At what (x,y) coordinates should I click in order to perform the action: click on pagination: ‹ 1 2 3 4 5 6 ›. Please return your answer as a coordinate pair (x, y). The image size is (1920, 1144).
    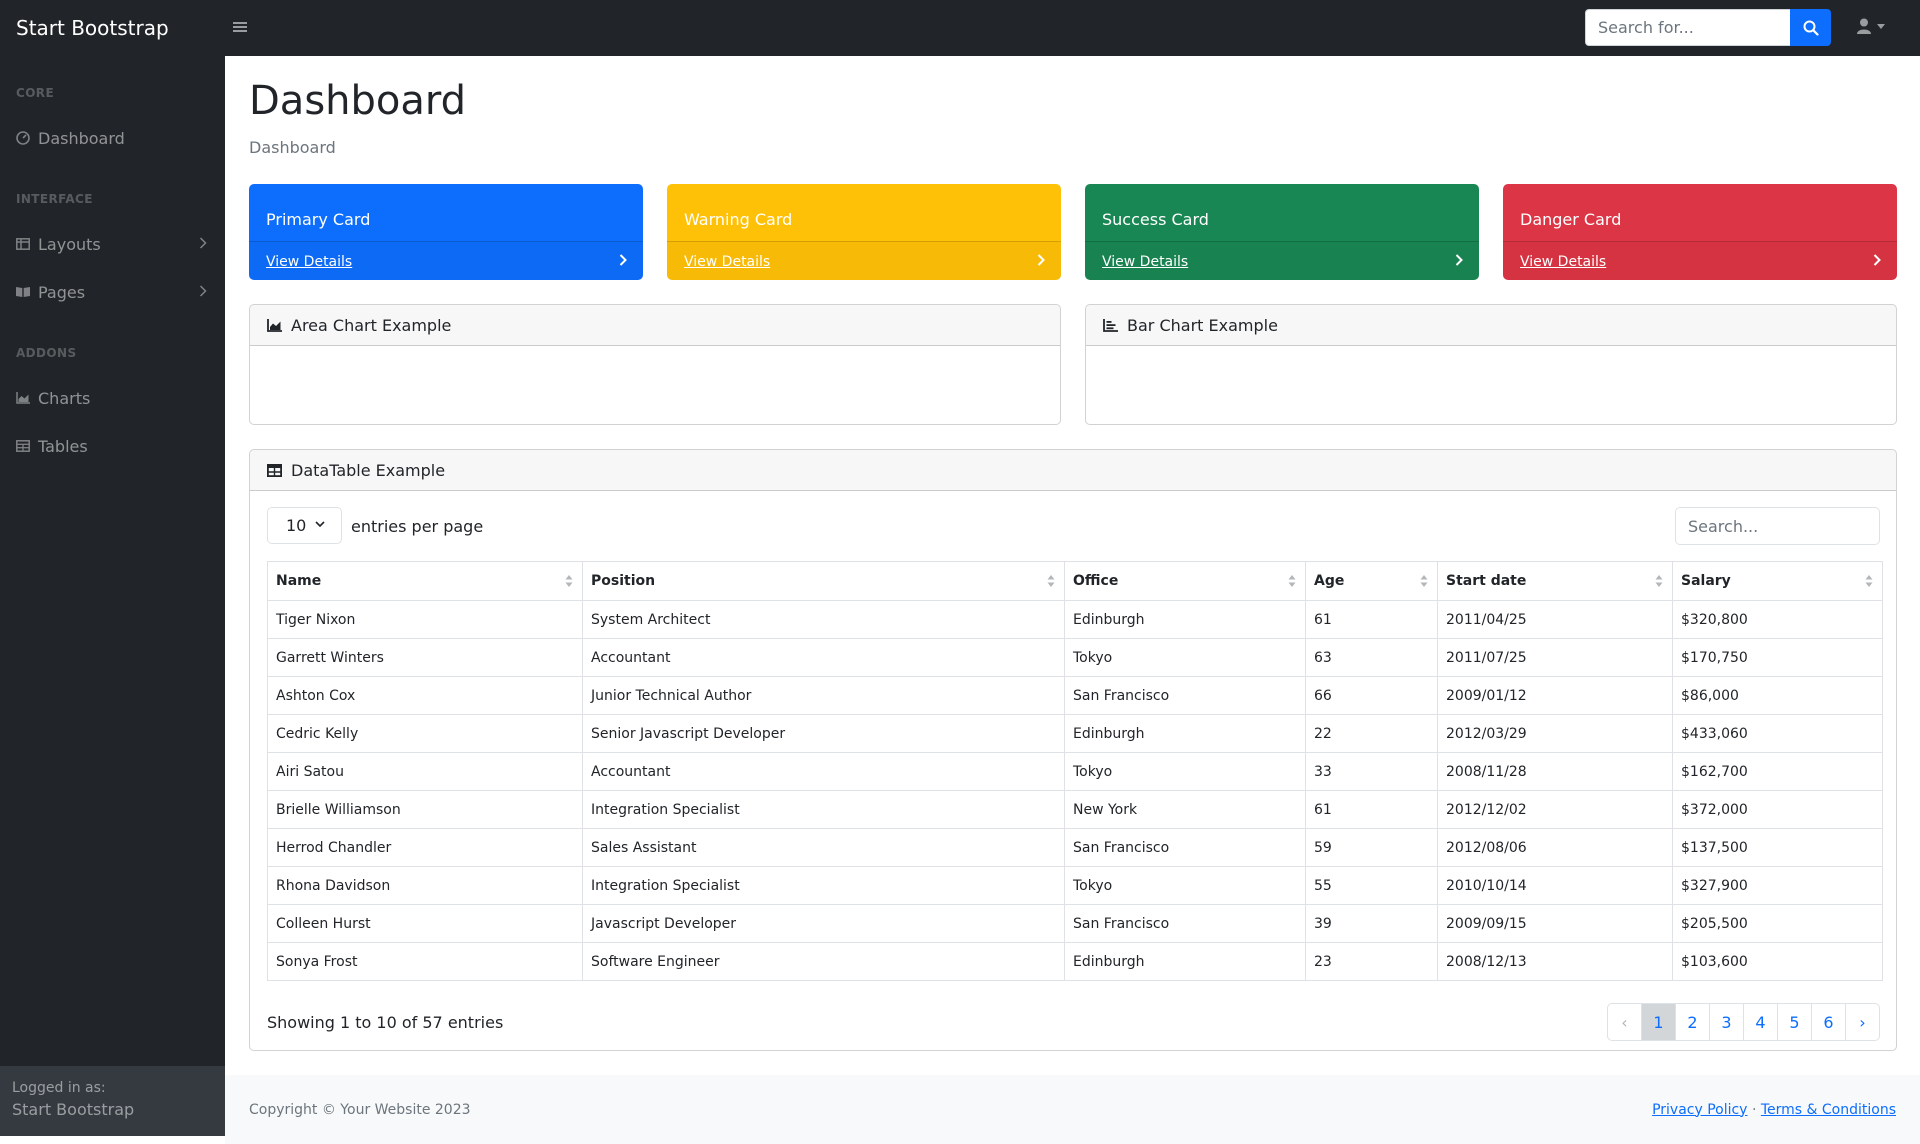
    Looking at the image, I should click on (1743, 1022).